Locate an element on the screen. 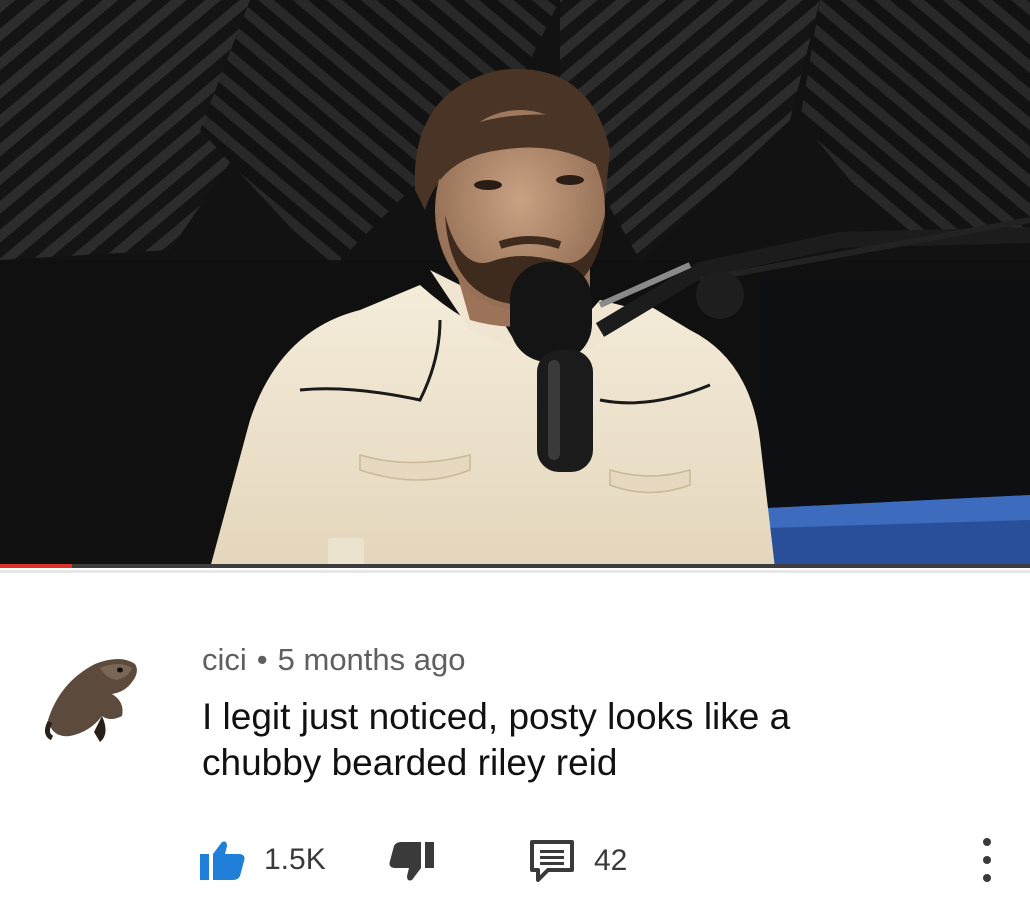 This screenshot has width=1030, height=914. dislike-button is located at coordinates (411, 862).